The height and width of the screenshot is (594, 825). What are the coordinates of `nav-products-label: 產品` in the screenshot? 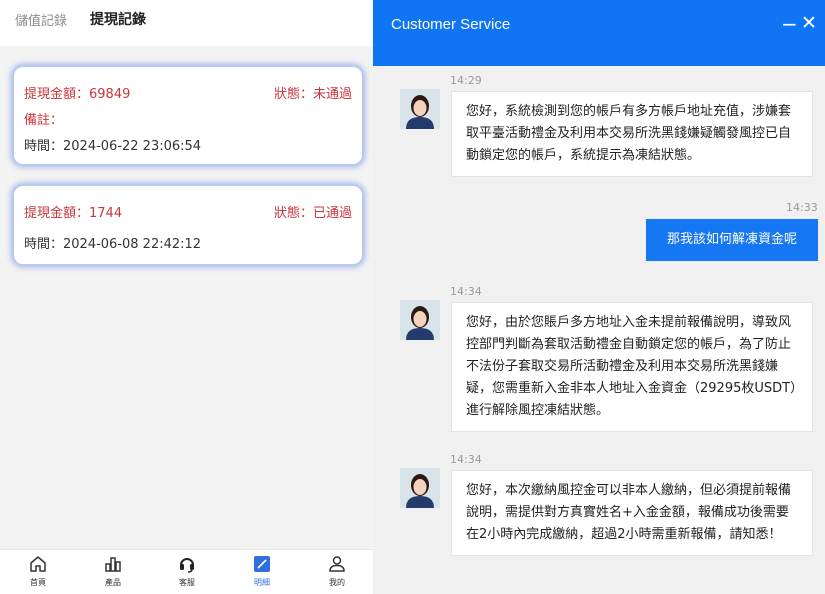 It's located at (113, 582).